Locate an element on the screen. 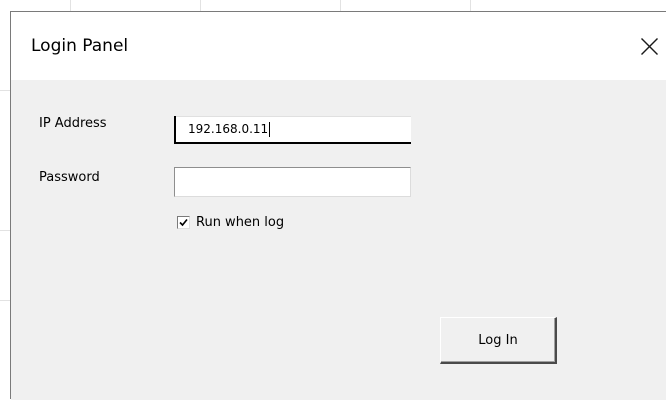 The image size is (666, 400). ip-address-input: 192.168.0.11 is located at coordinates (292, 130).